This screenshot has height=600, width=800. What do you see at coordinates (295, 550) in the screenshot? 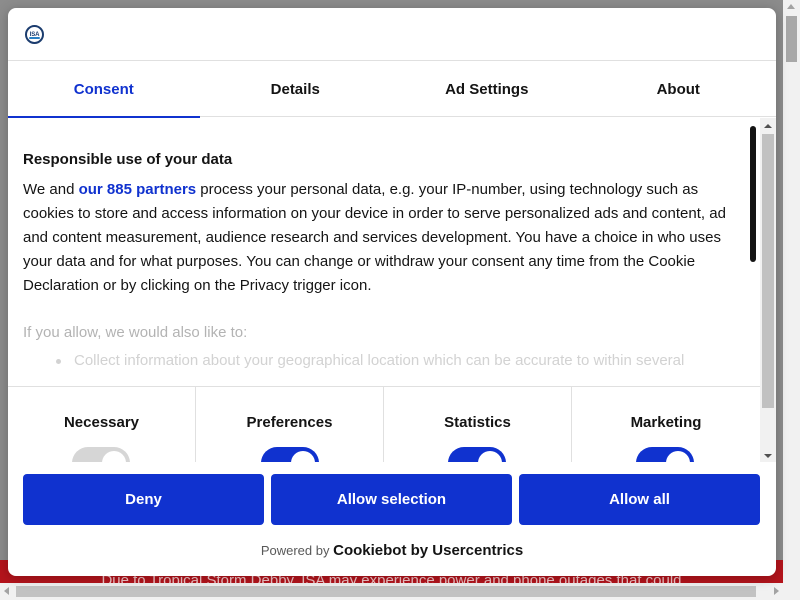
I see `powered-by-label: Powered by` at bounding box center [295, 550].